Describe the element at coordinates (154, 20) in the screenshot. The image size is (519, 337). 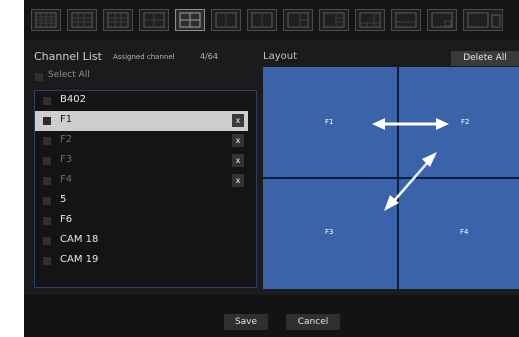
I see `grid-4x4-icon` at that location.